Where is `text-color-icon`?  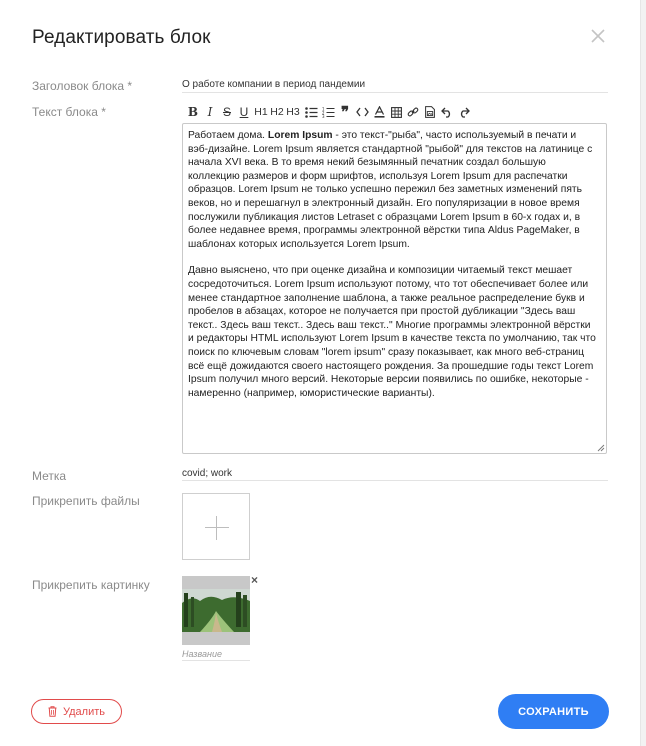
text-color-icon is located at coordinates (379, 112).